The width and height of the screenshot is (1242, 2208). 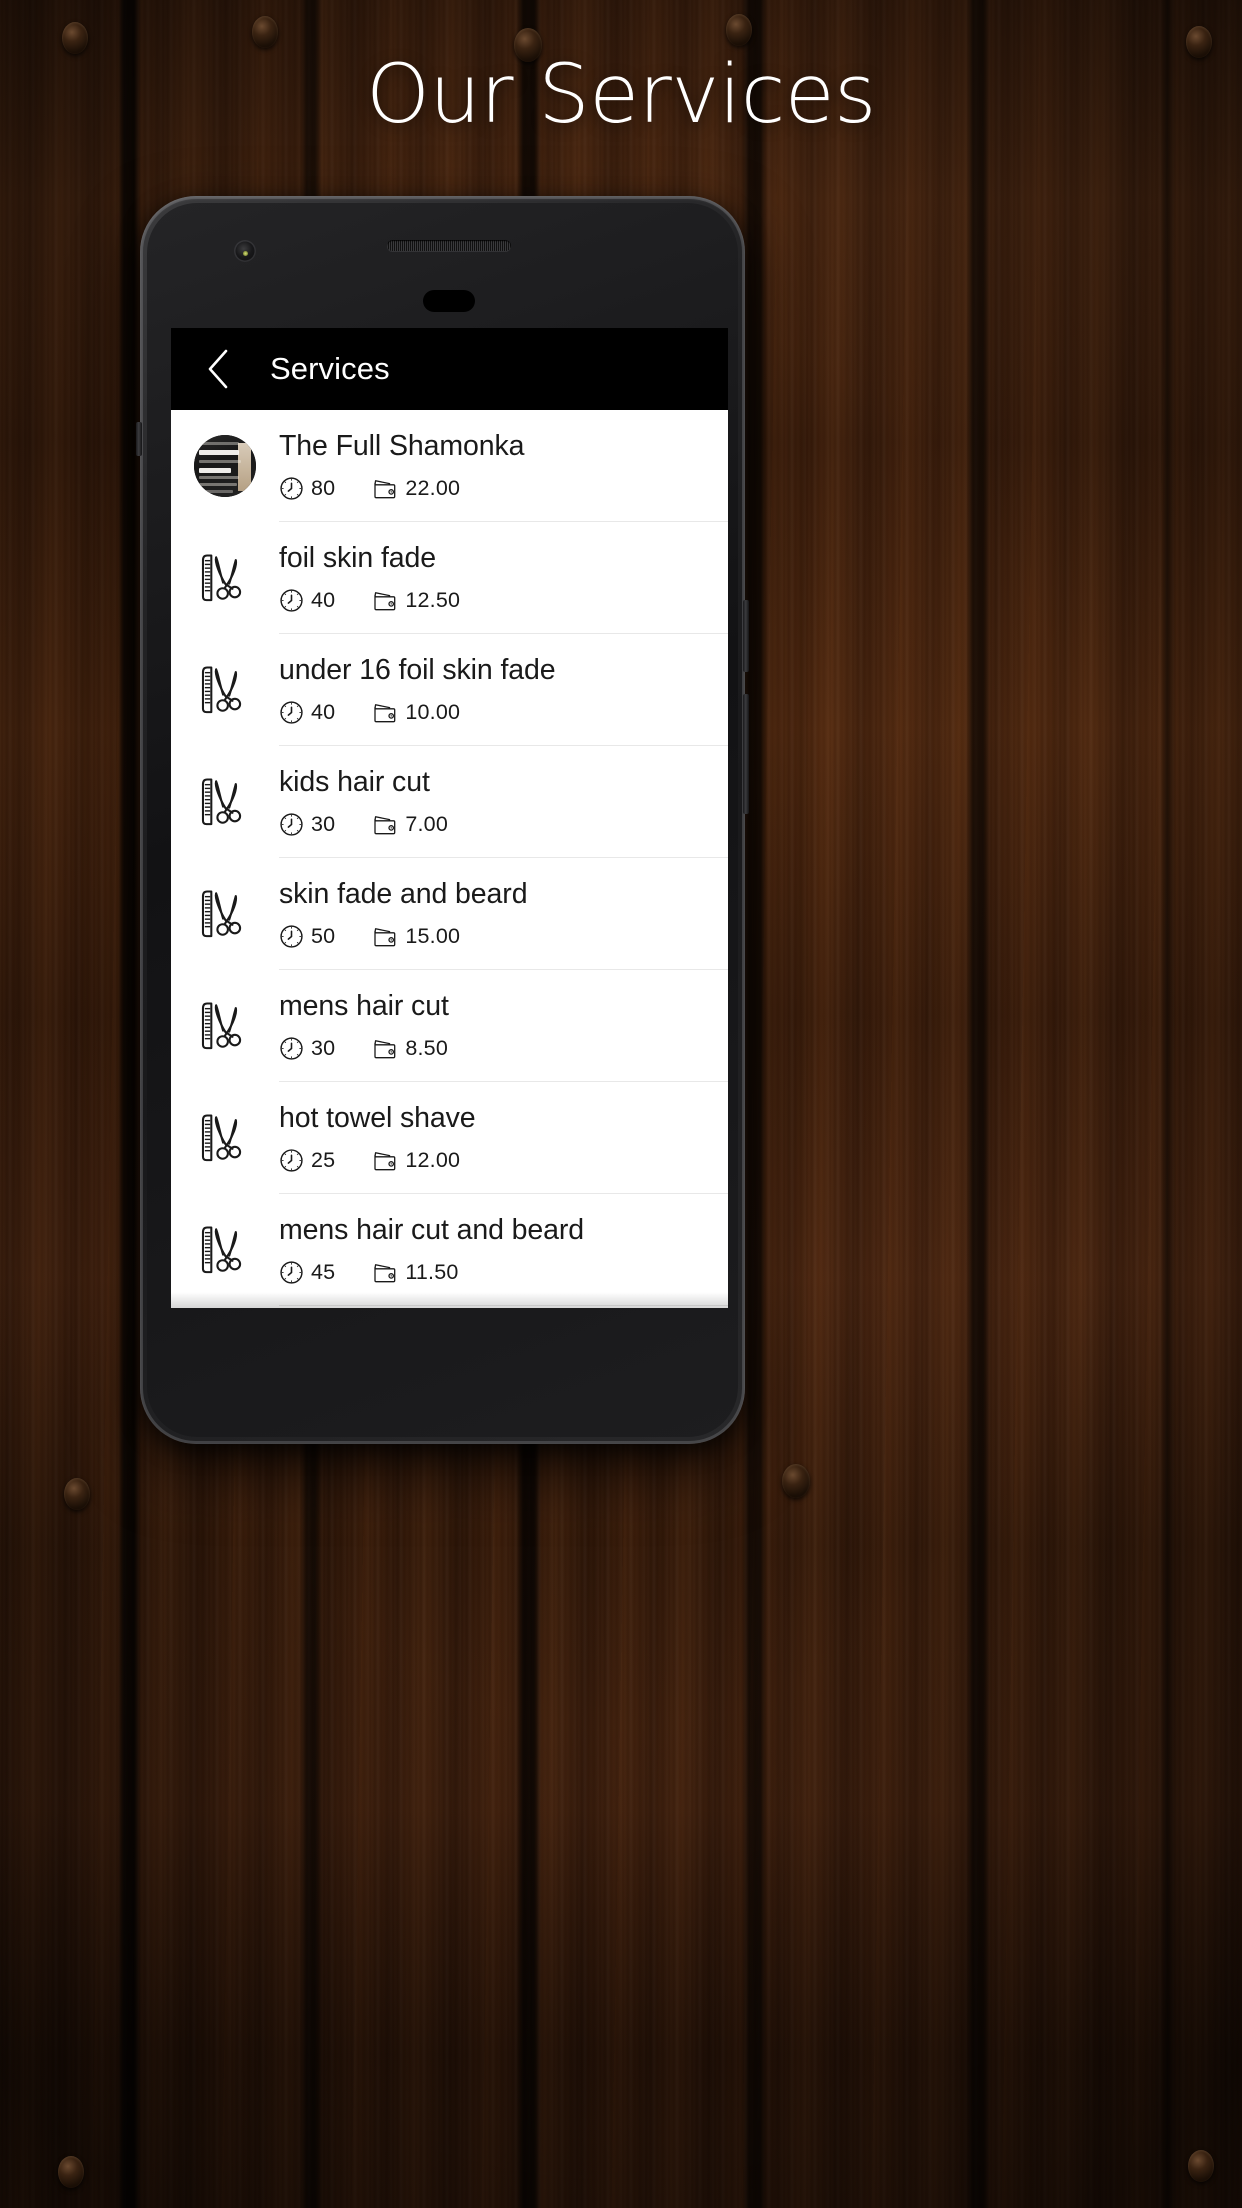 I want to click on service-name: hot towel shave, so click(x=377, y=1118).